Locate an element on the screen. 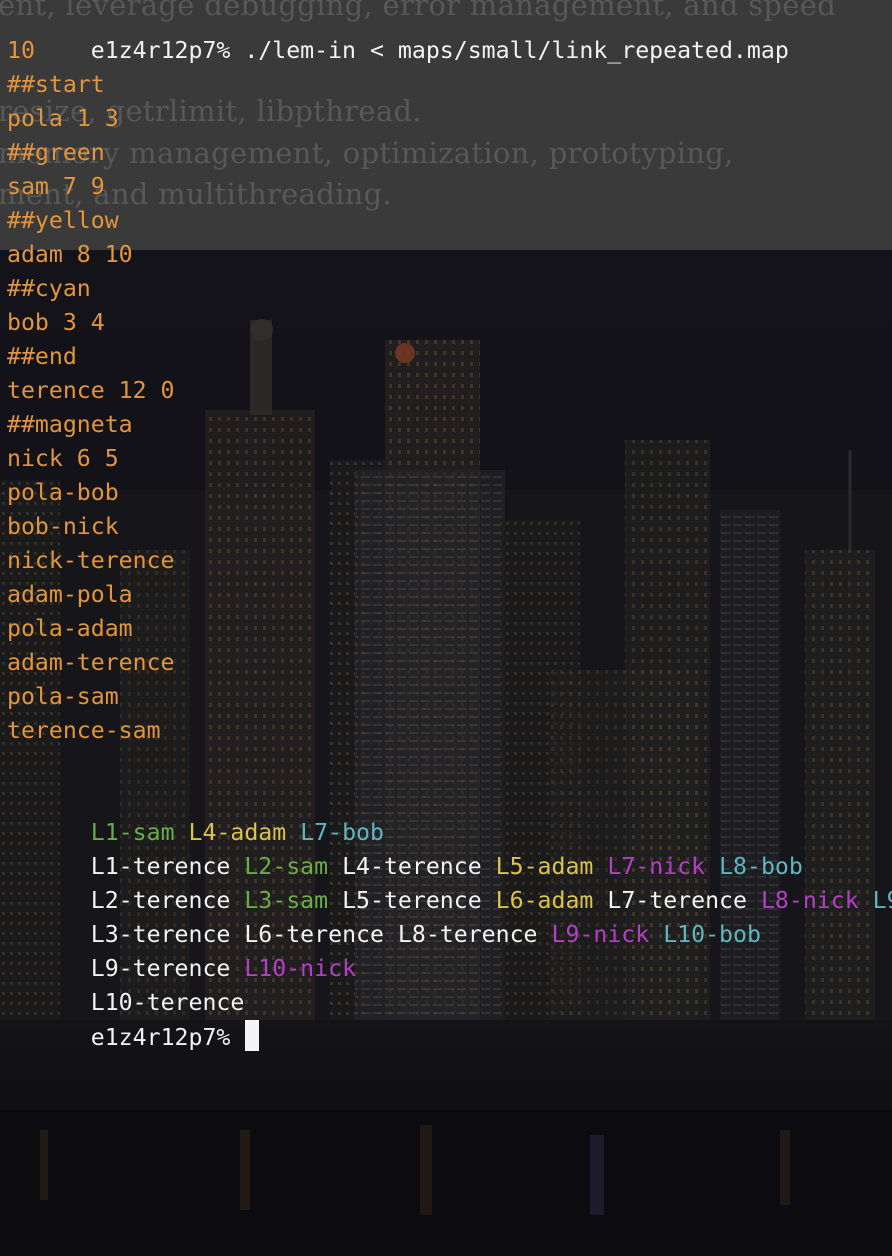 The width and height of the screenshot is (892, 1256). ant-move: L7-terence is located at coordinates (677, 900).